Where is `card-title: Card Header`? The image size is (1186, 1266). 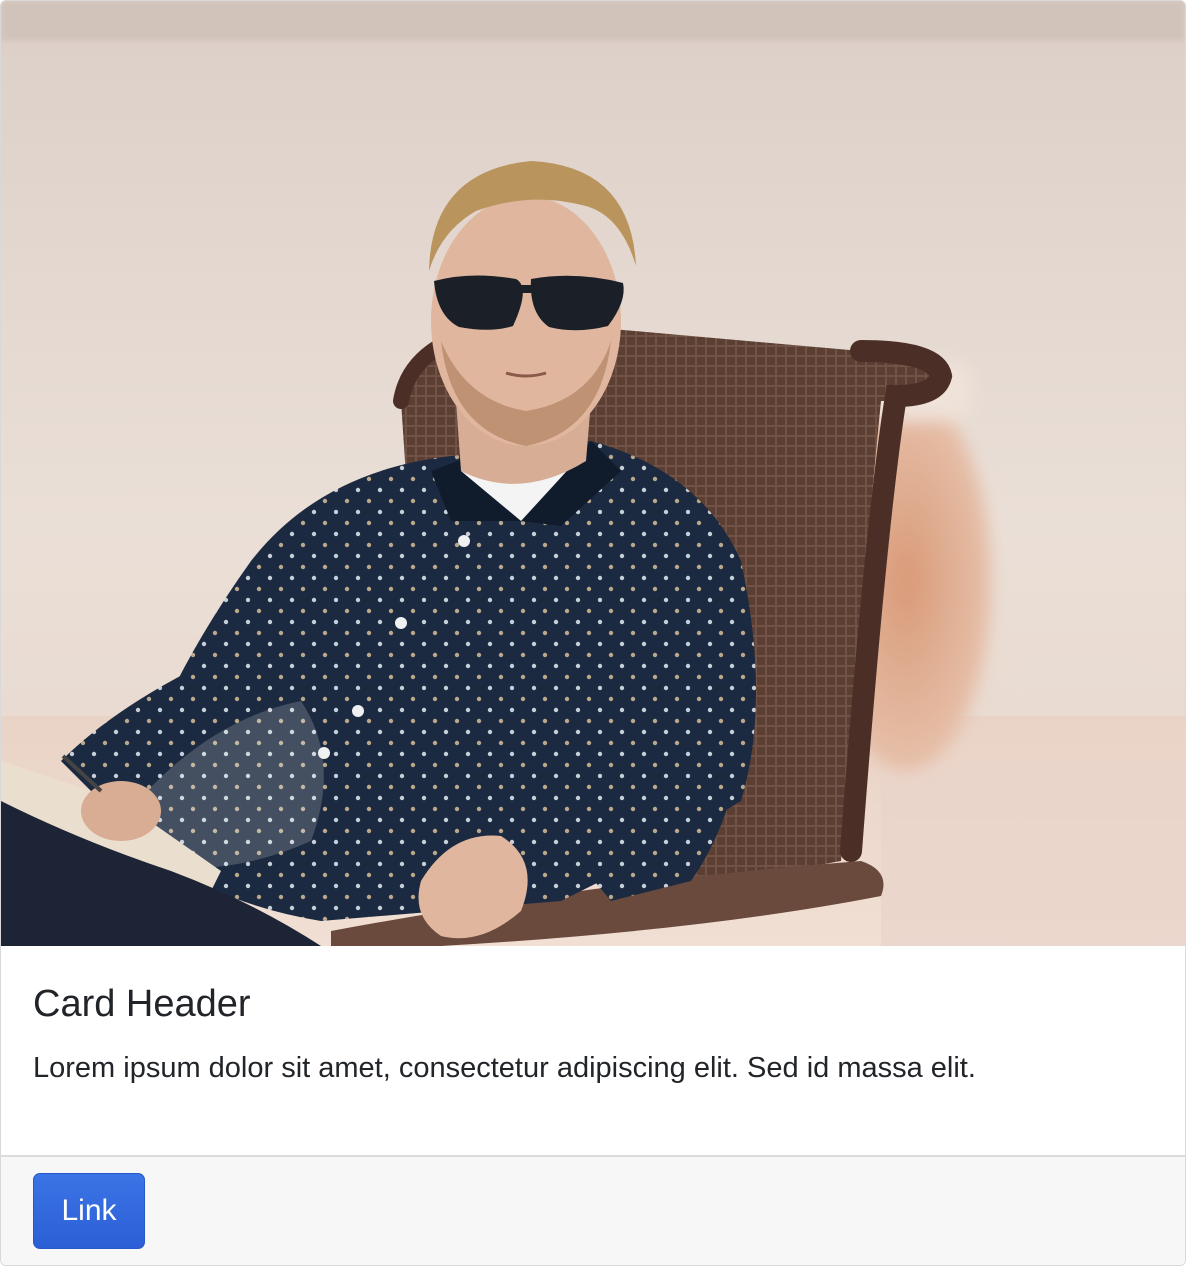
card-title: Card Header is located at coordinates (142, 1004).